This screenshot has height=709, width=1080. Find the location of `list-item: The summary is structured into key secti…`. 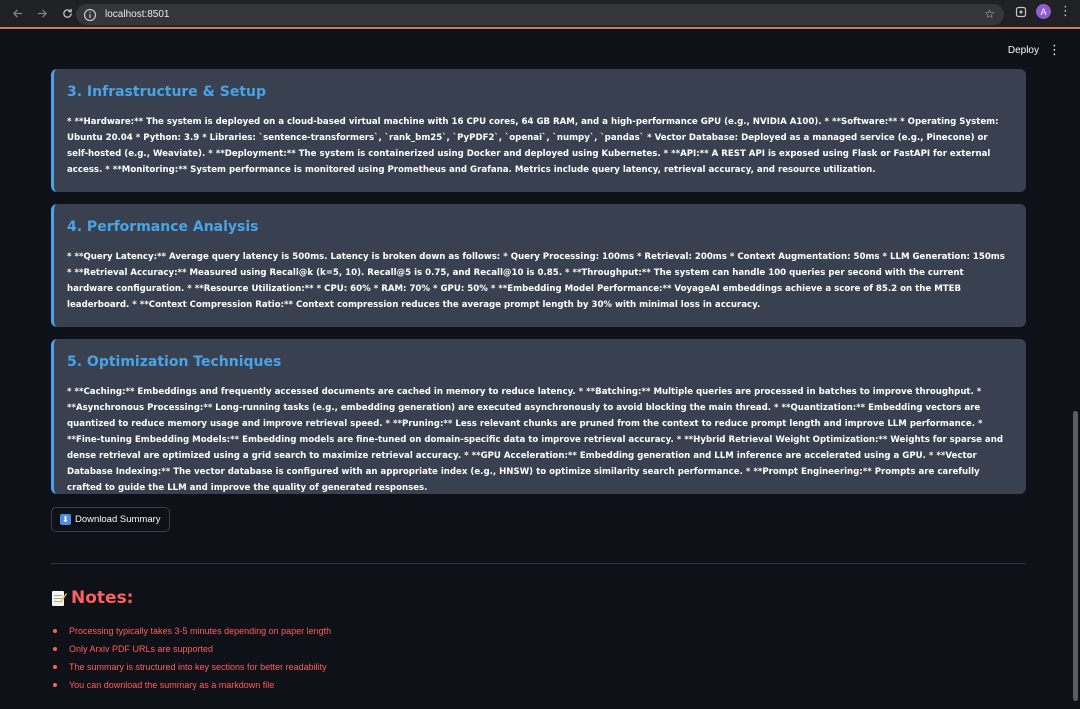

list-item: The summary is structured into key secti… is located at coordinates (191, 667).